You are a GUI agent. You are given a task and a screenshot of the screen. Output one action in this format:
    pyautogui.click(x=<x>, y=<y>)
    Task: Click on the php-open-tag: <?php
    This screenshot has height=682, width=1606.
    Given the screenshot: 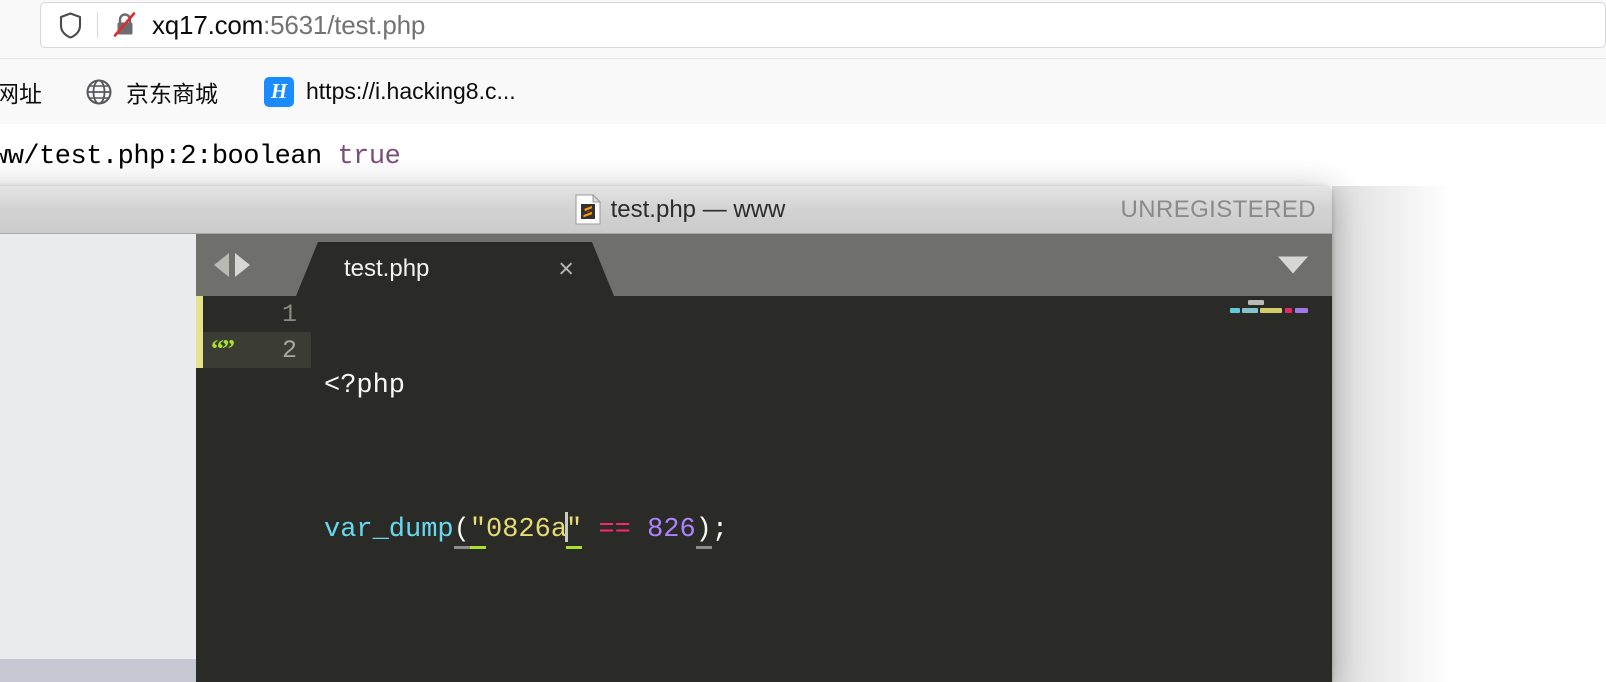 What is the action you would take?
    pyautogui.click(x=365, y=386)
    